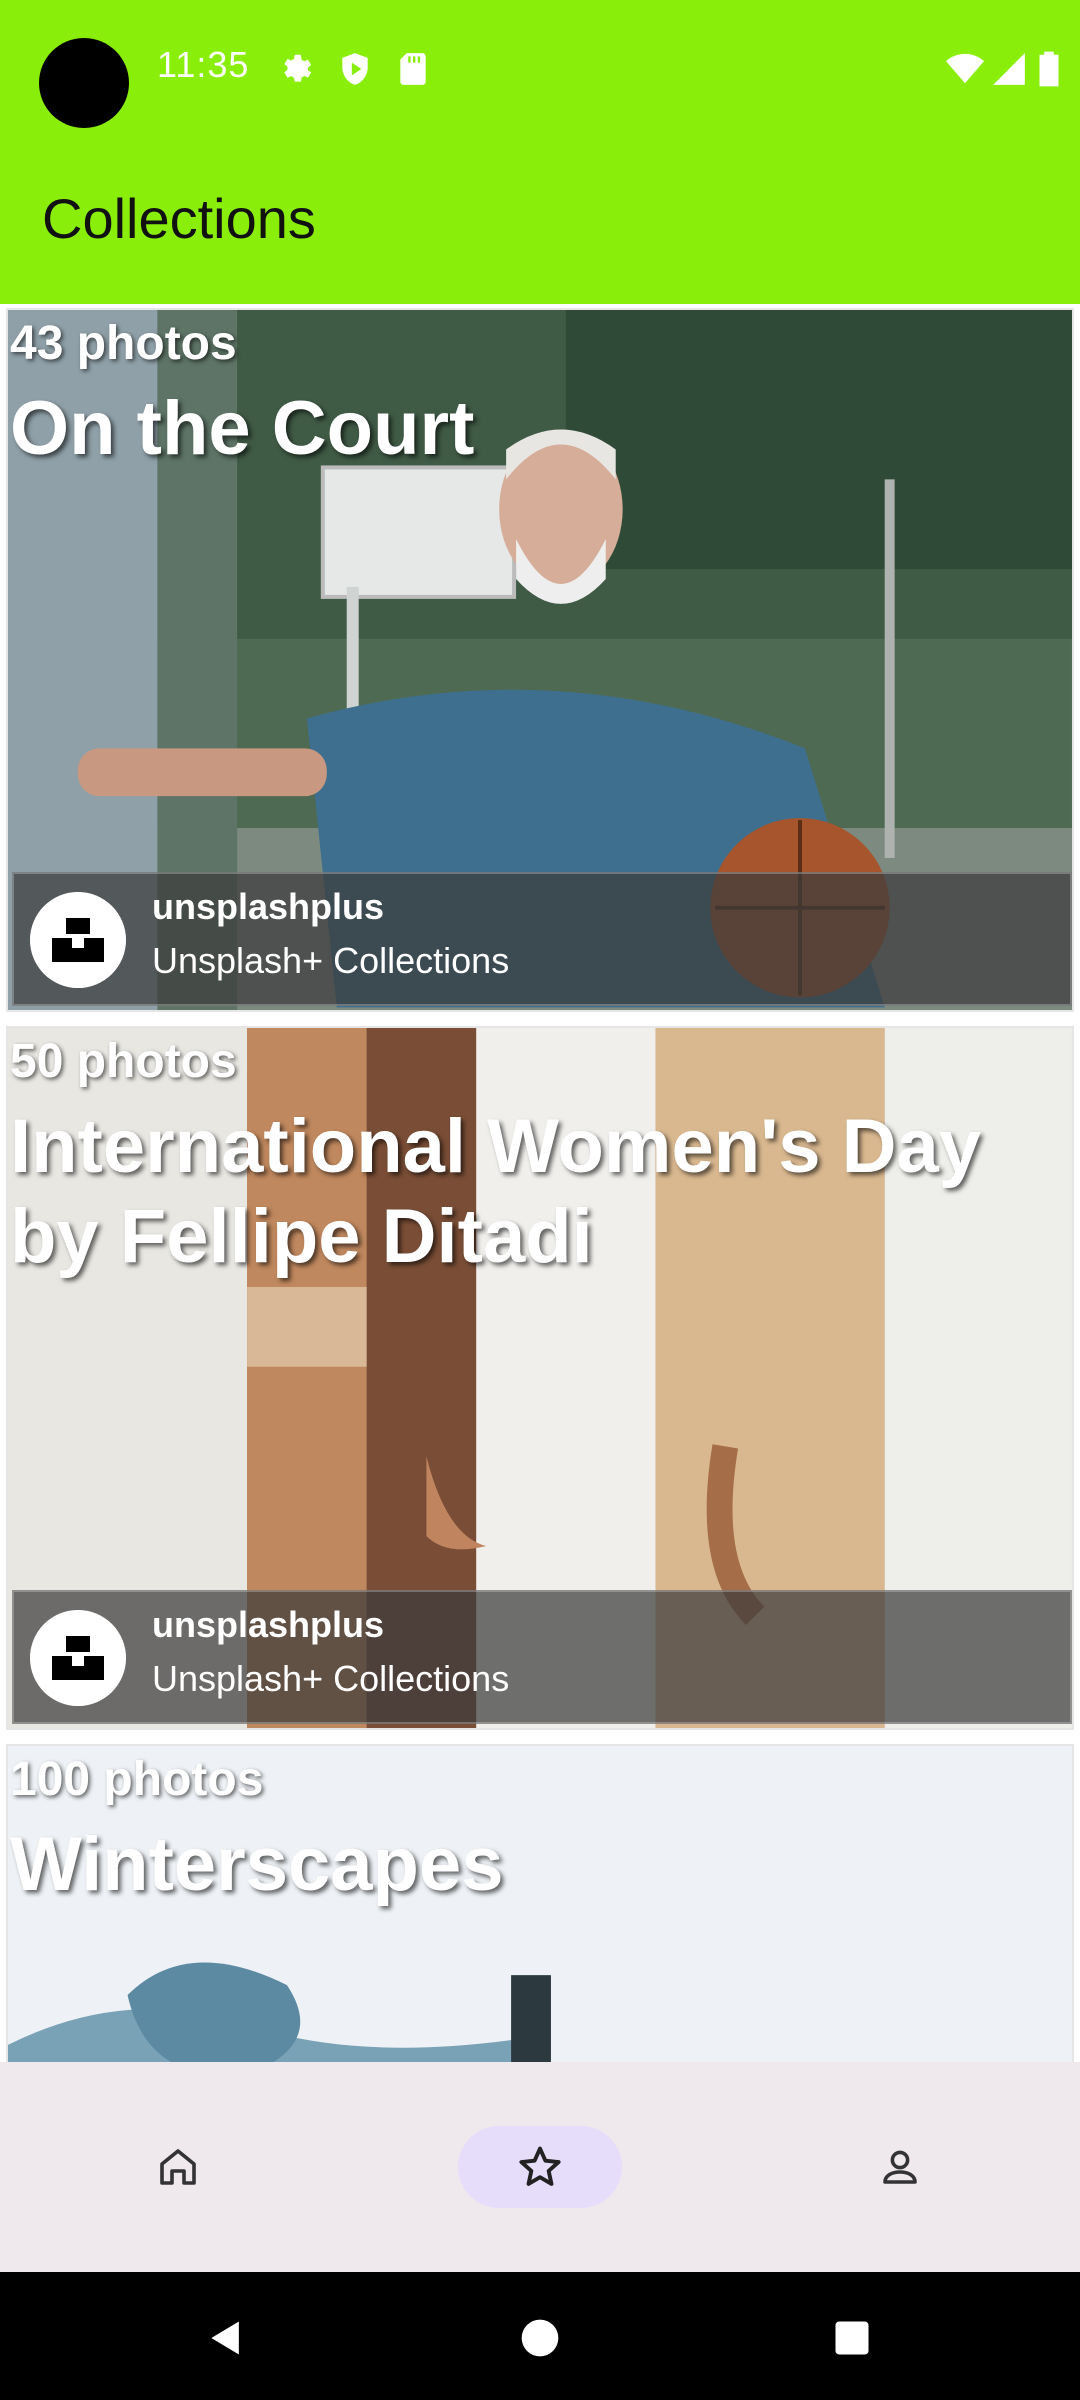 The height and width of the screenshot is (2400, 1080). What do you see at coordinates (298, 68) in the screenshot?
I see `gear-icon` at bounding box center [298, 68].